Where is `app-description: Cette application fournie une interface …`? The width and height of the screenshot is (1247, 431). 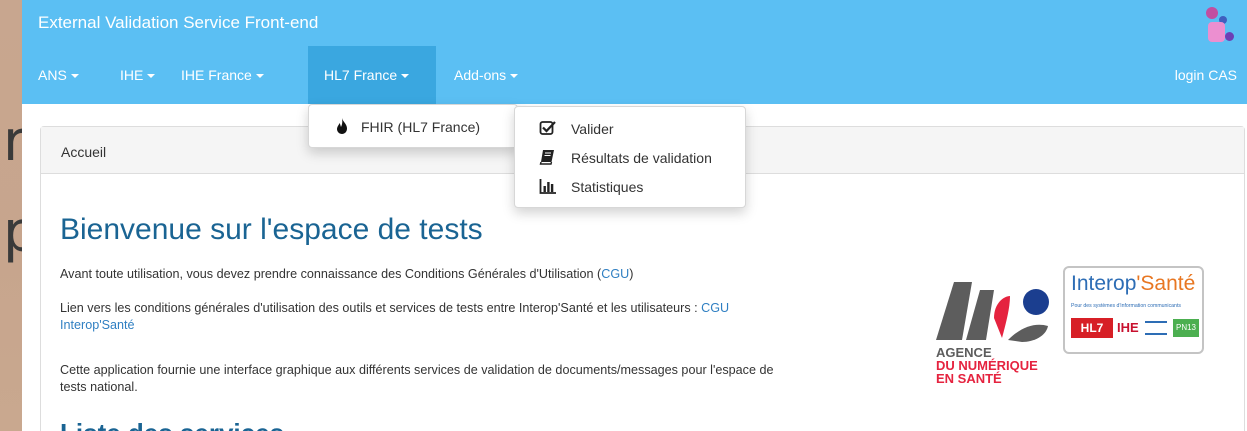
app-description: Cette application fournie une interface … is located at coordinates (500, 379).